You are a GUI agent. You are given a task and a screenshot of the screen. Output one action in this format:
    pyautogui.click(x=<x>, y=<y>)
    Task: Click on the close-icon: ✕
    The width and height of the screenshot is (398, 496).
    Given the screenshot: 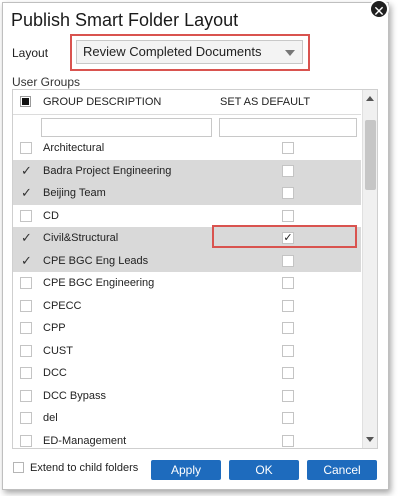 What is the action you would take?
    pyautogui.click(x=379, y=9)
    